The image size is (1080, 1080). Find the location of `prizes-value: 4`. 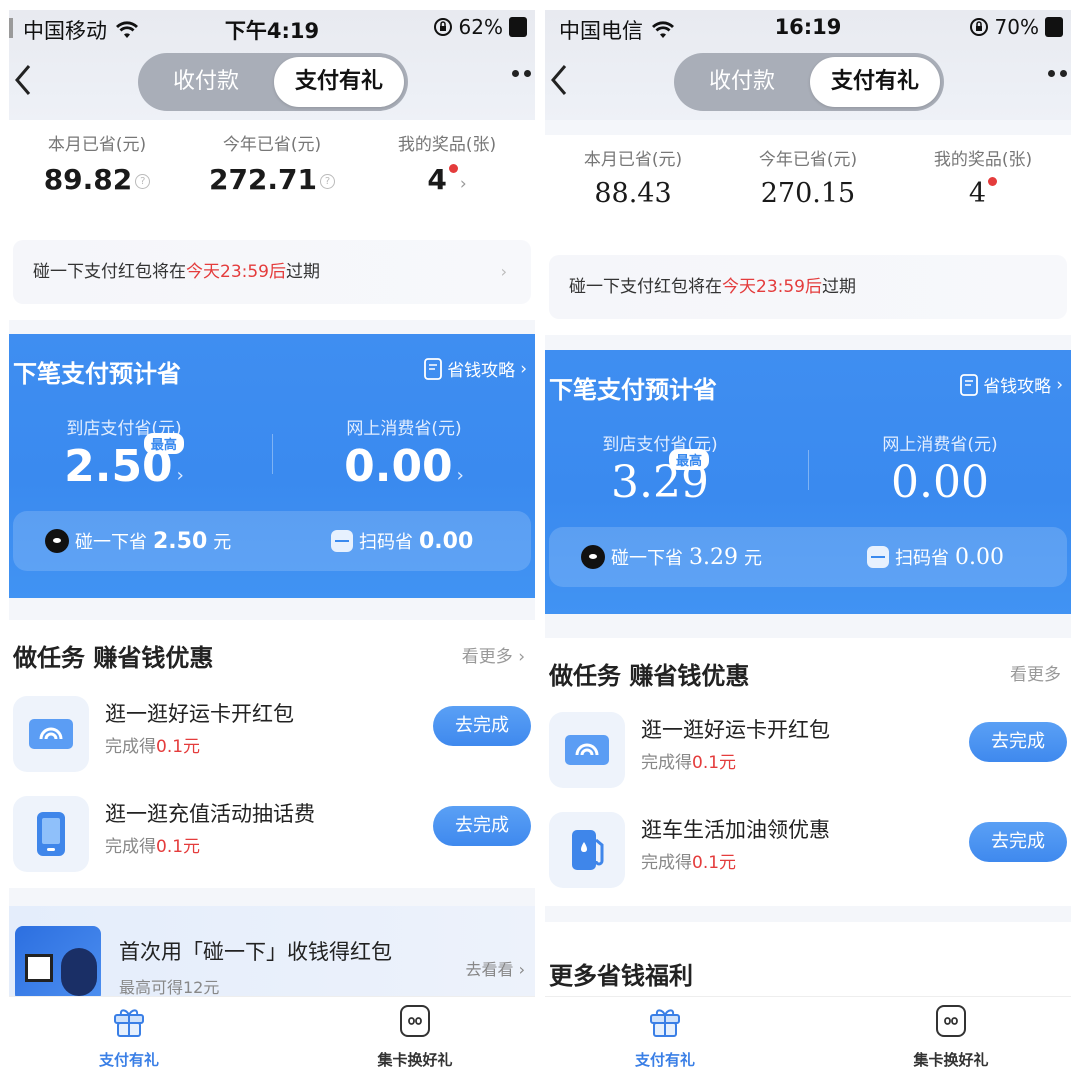

prizes-value: 4 is located at coordinates (977, 193).